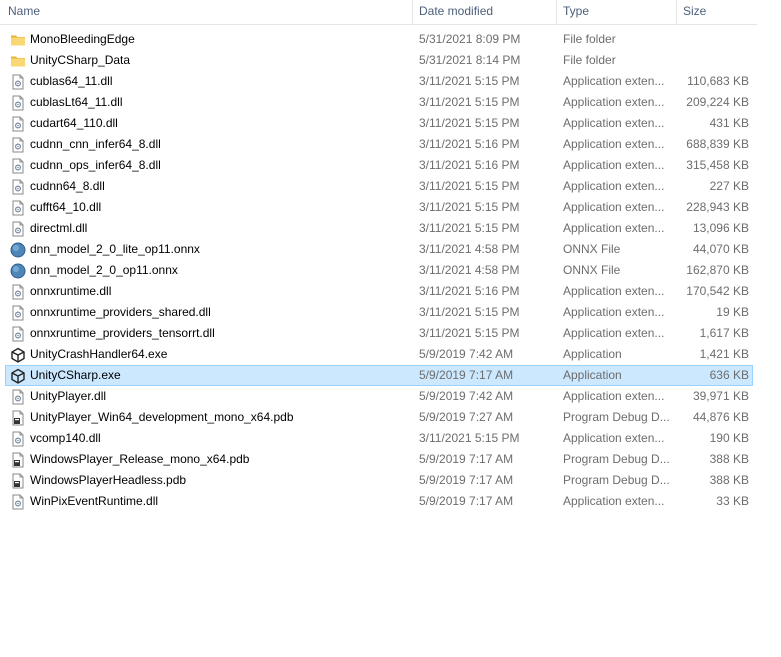 This screenshot has width=781, height=657. What do you see at coordinates (717, 270) in the screenshot?
I see `file-size: 162,870 KB` at bounding box center [717, 270].